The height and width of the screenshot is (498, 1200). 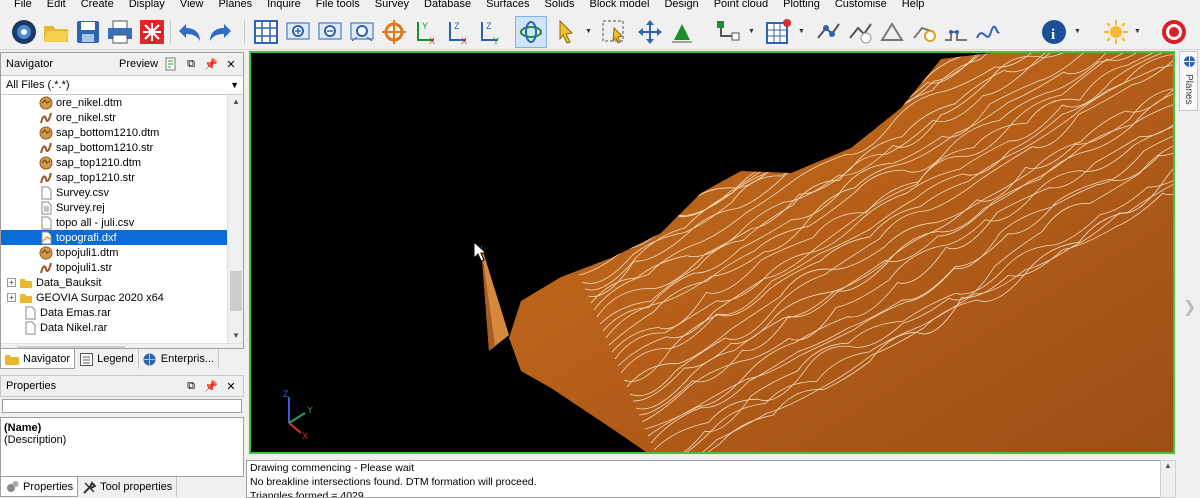 I want to click on preview-label: Preview, so click(x=139, y=64).